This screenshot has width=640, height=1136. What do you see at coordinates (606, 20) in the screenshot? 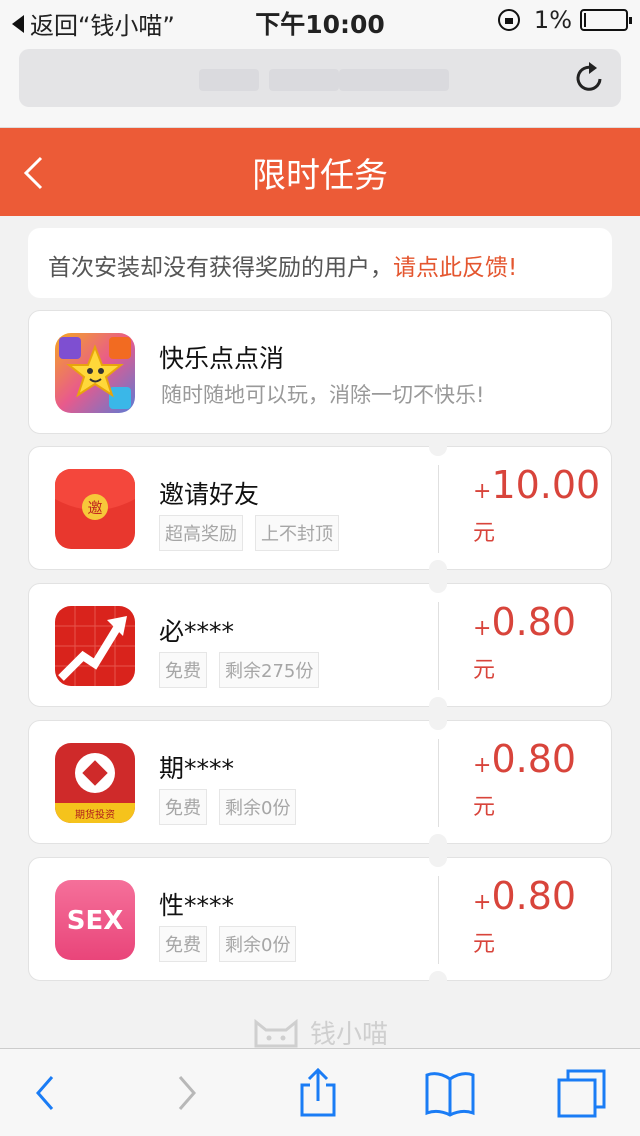
I see `battery-icon` at bounding box center [606, 20].